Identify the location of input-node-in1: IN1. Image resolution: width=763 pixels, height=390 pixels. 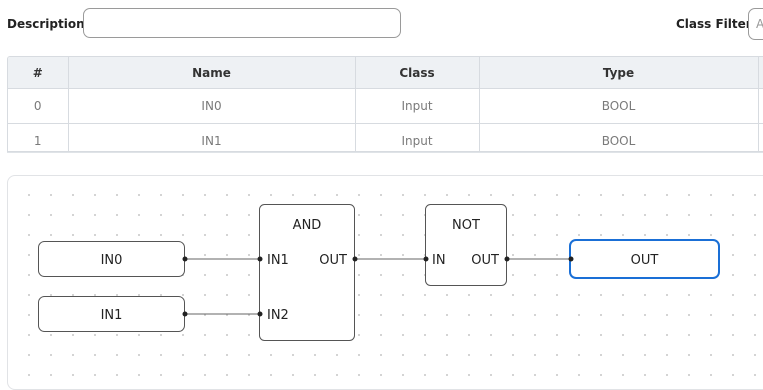
(111, 314).